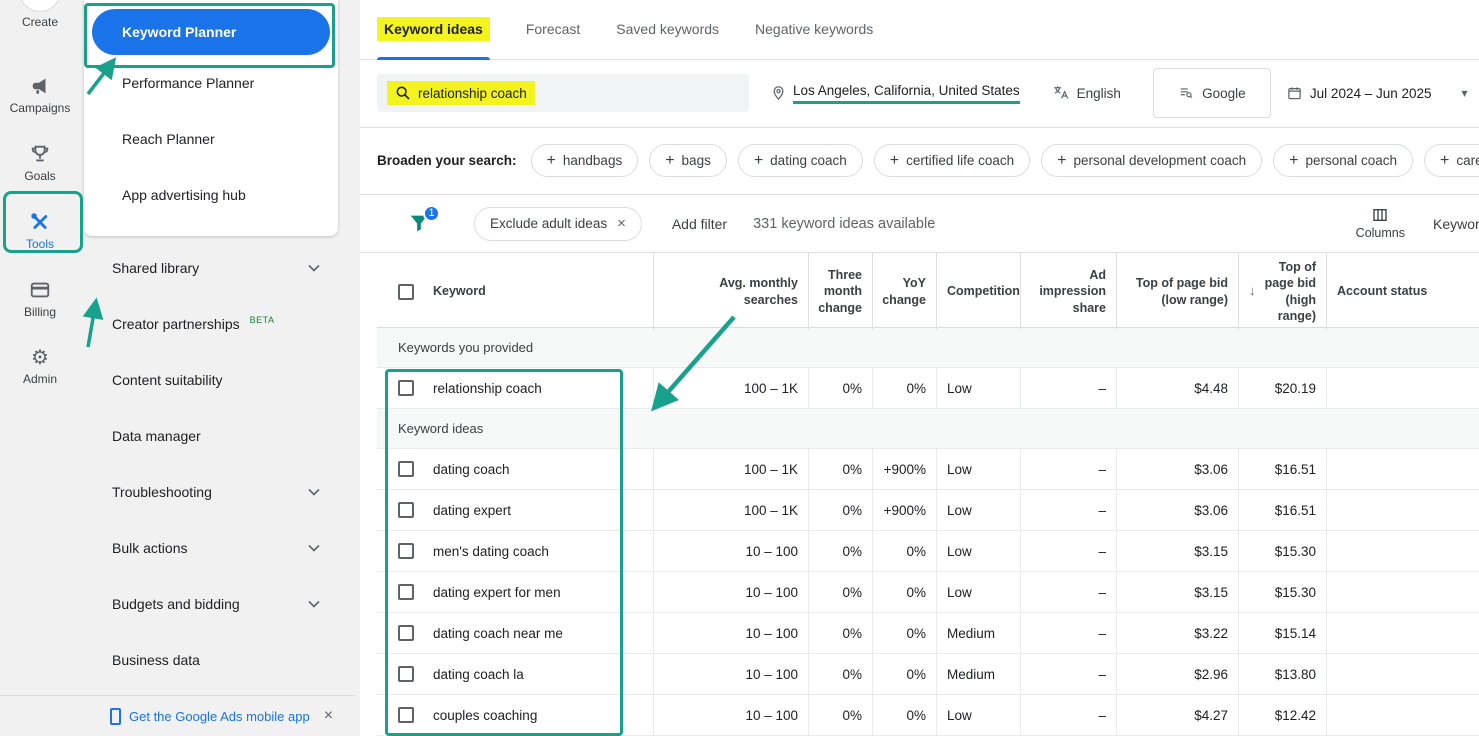 The height and width of the screenshot is (736, 1479). I want to click on account-status-cell, so click(1402, 510).